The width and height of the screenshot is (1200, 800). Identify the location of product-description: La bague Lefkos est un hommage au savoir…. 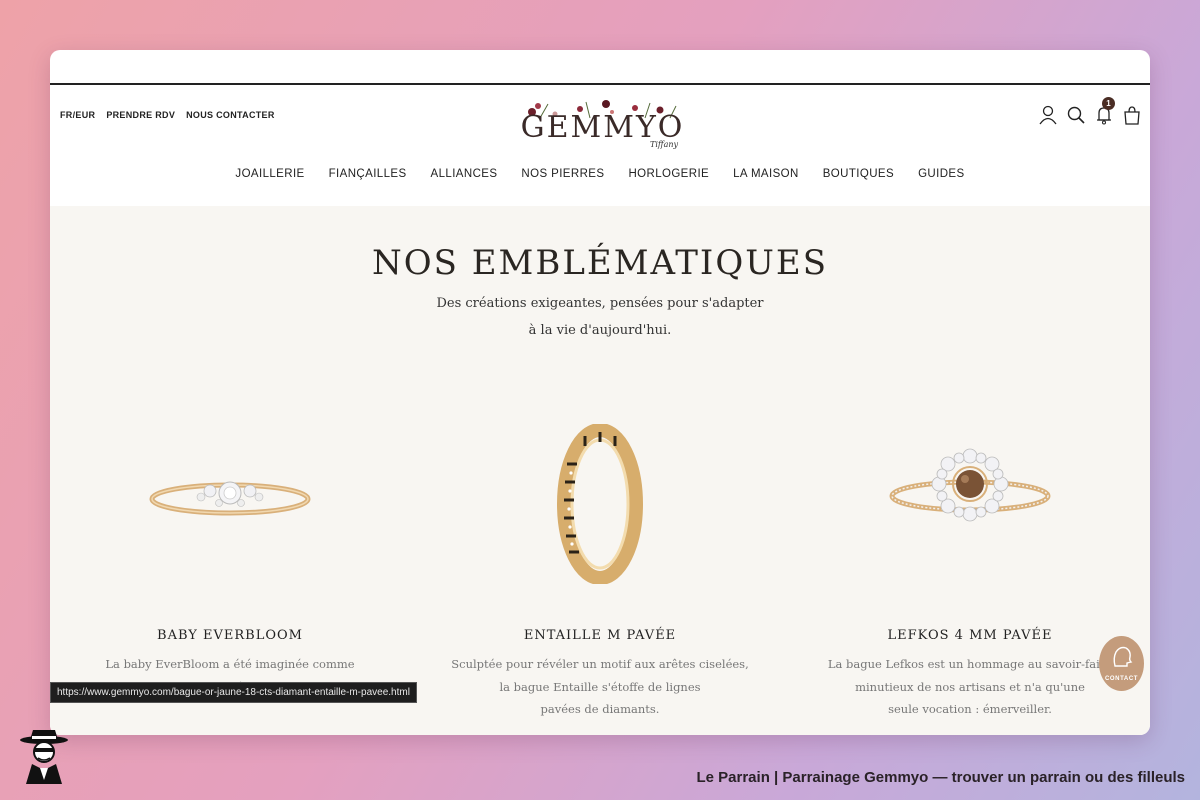
(970, 687).